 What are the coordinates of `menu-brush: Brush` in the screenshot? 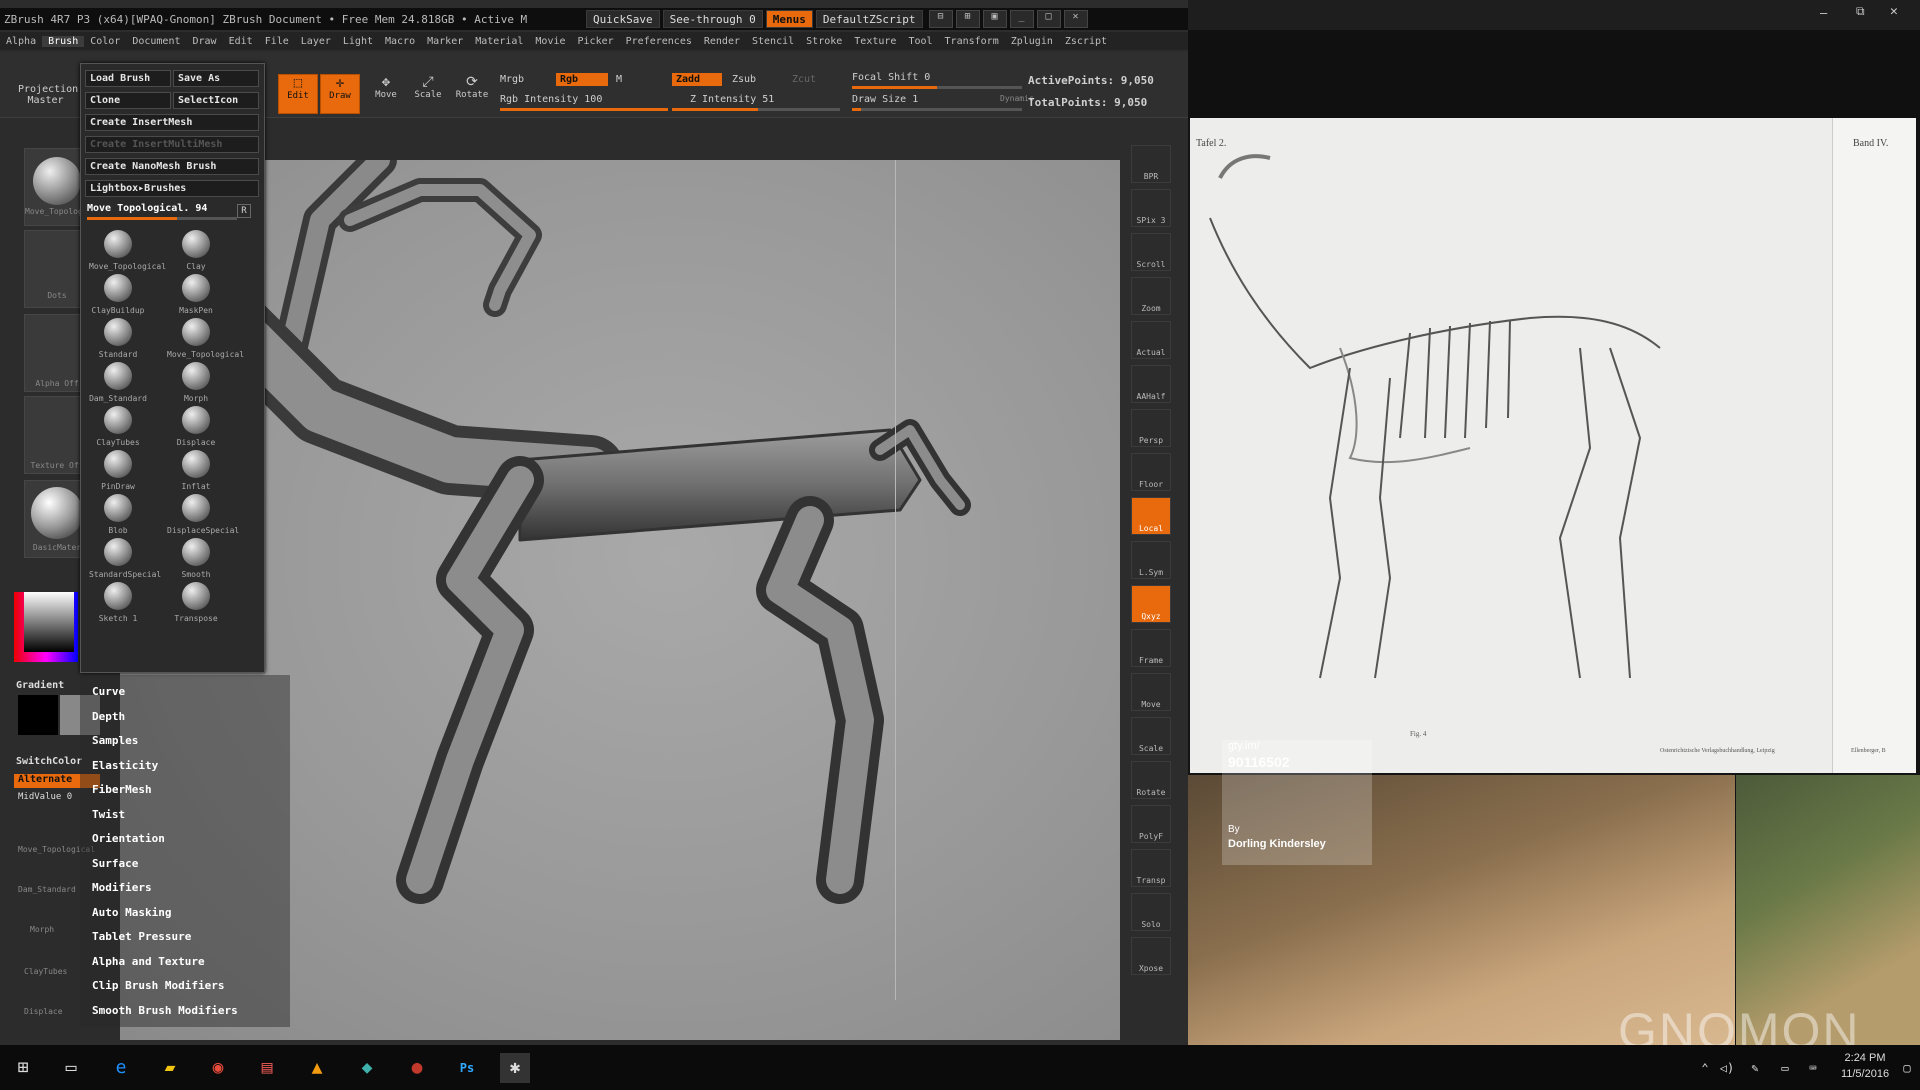 It's located at (63, 41).